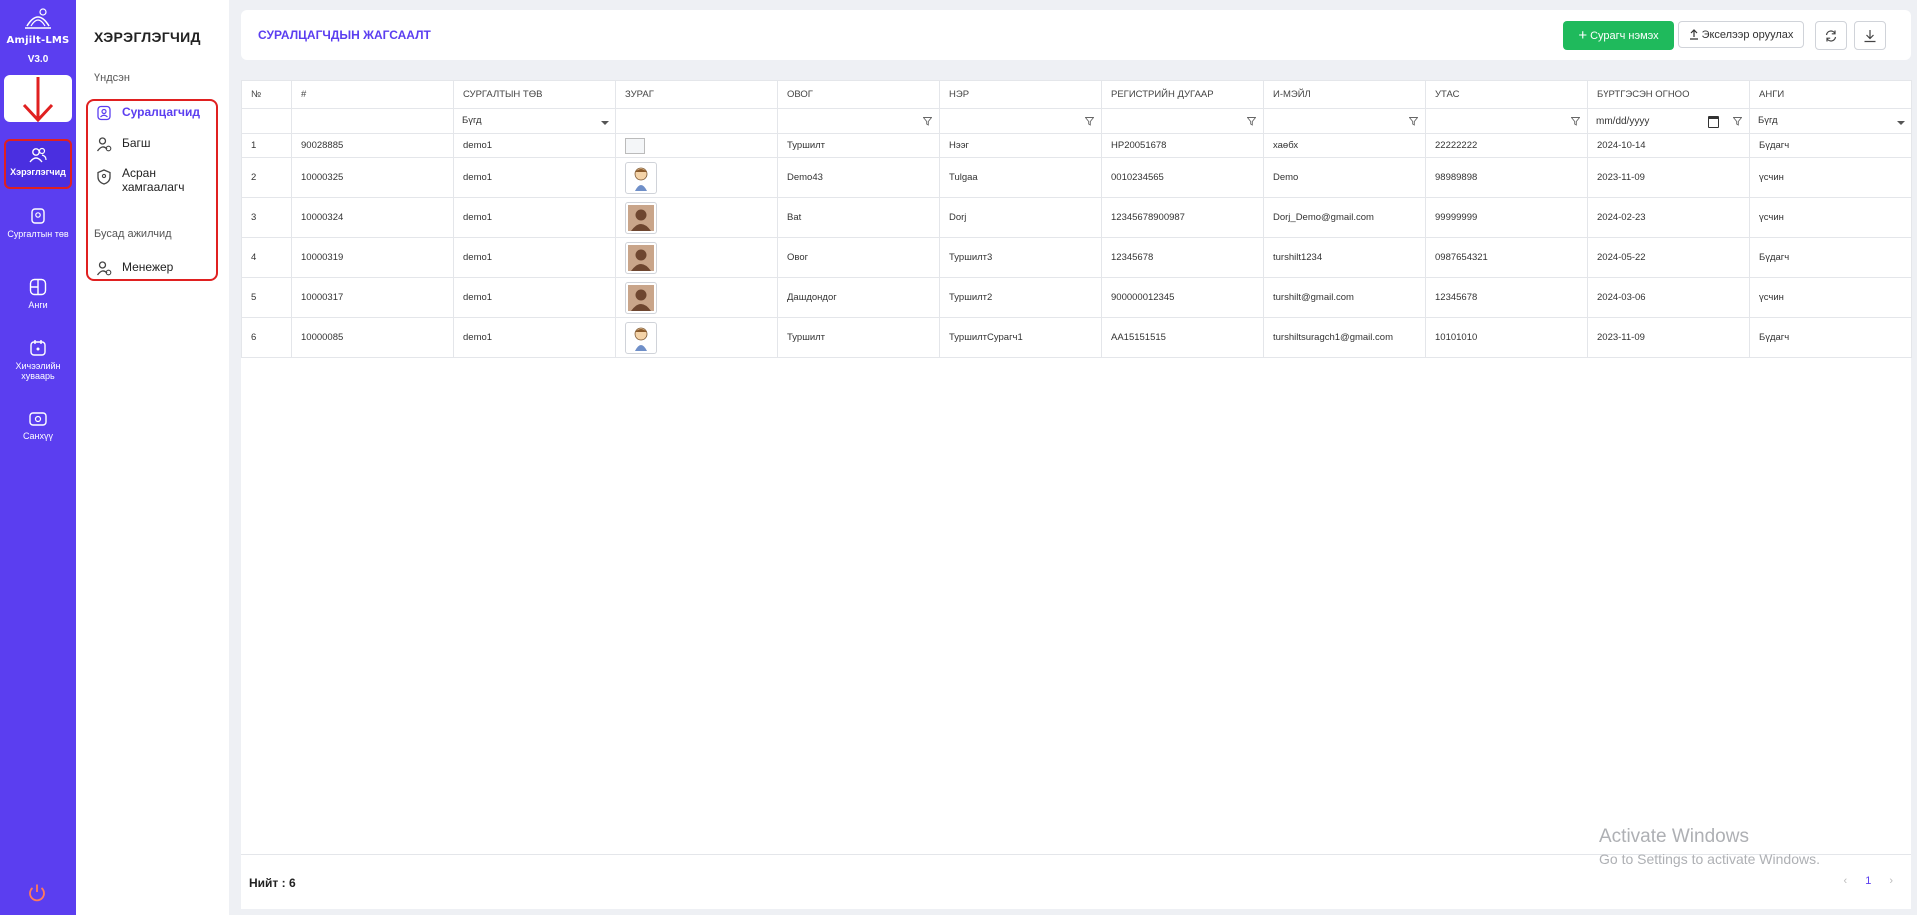  What do you see at coordinates (148, 113) in the screenshot?
I see `sidebar-item-students: Суралцагчид` at bounding box center [148, 113].